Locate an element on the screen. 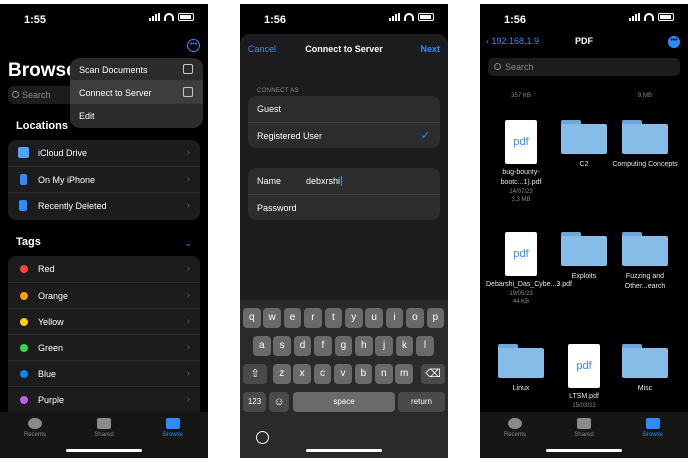  key-h: h is located at coordinates (364, 346).